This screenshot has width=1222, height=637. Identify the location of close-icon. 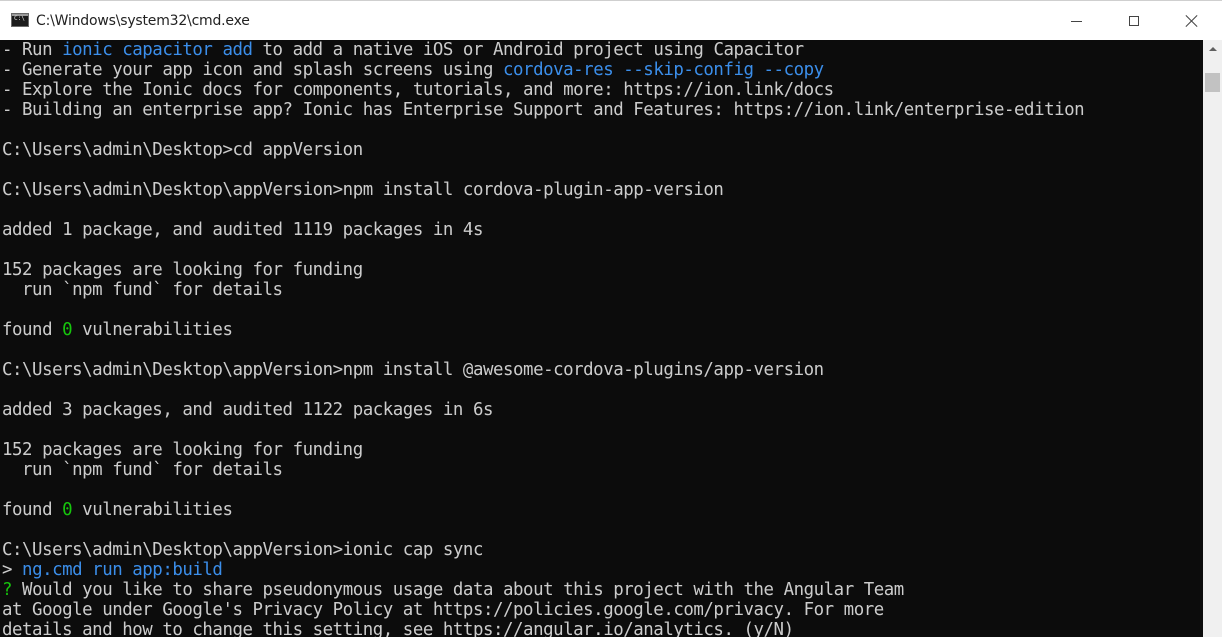
(1192, 21).